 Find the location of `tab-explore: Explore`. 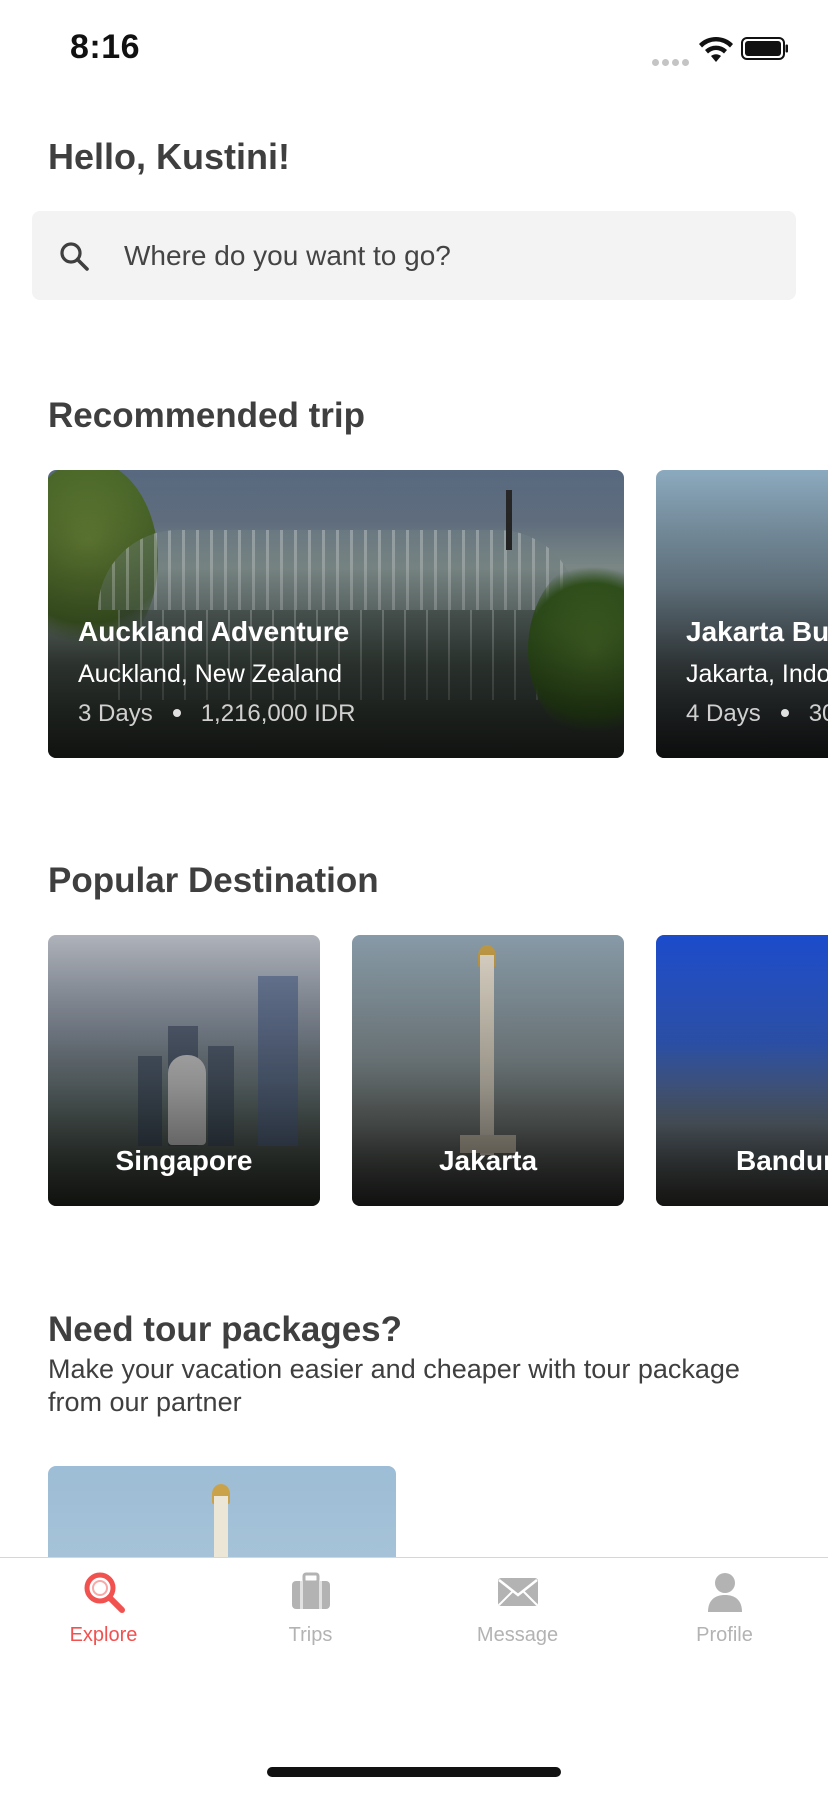

tab-explore: Explore is located at coordinates (103, 1608).